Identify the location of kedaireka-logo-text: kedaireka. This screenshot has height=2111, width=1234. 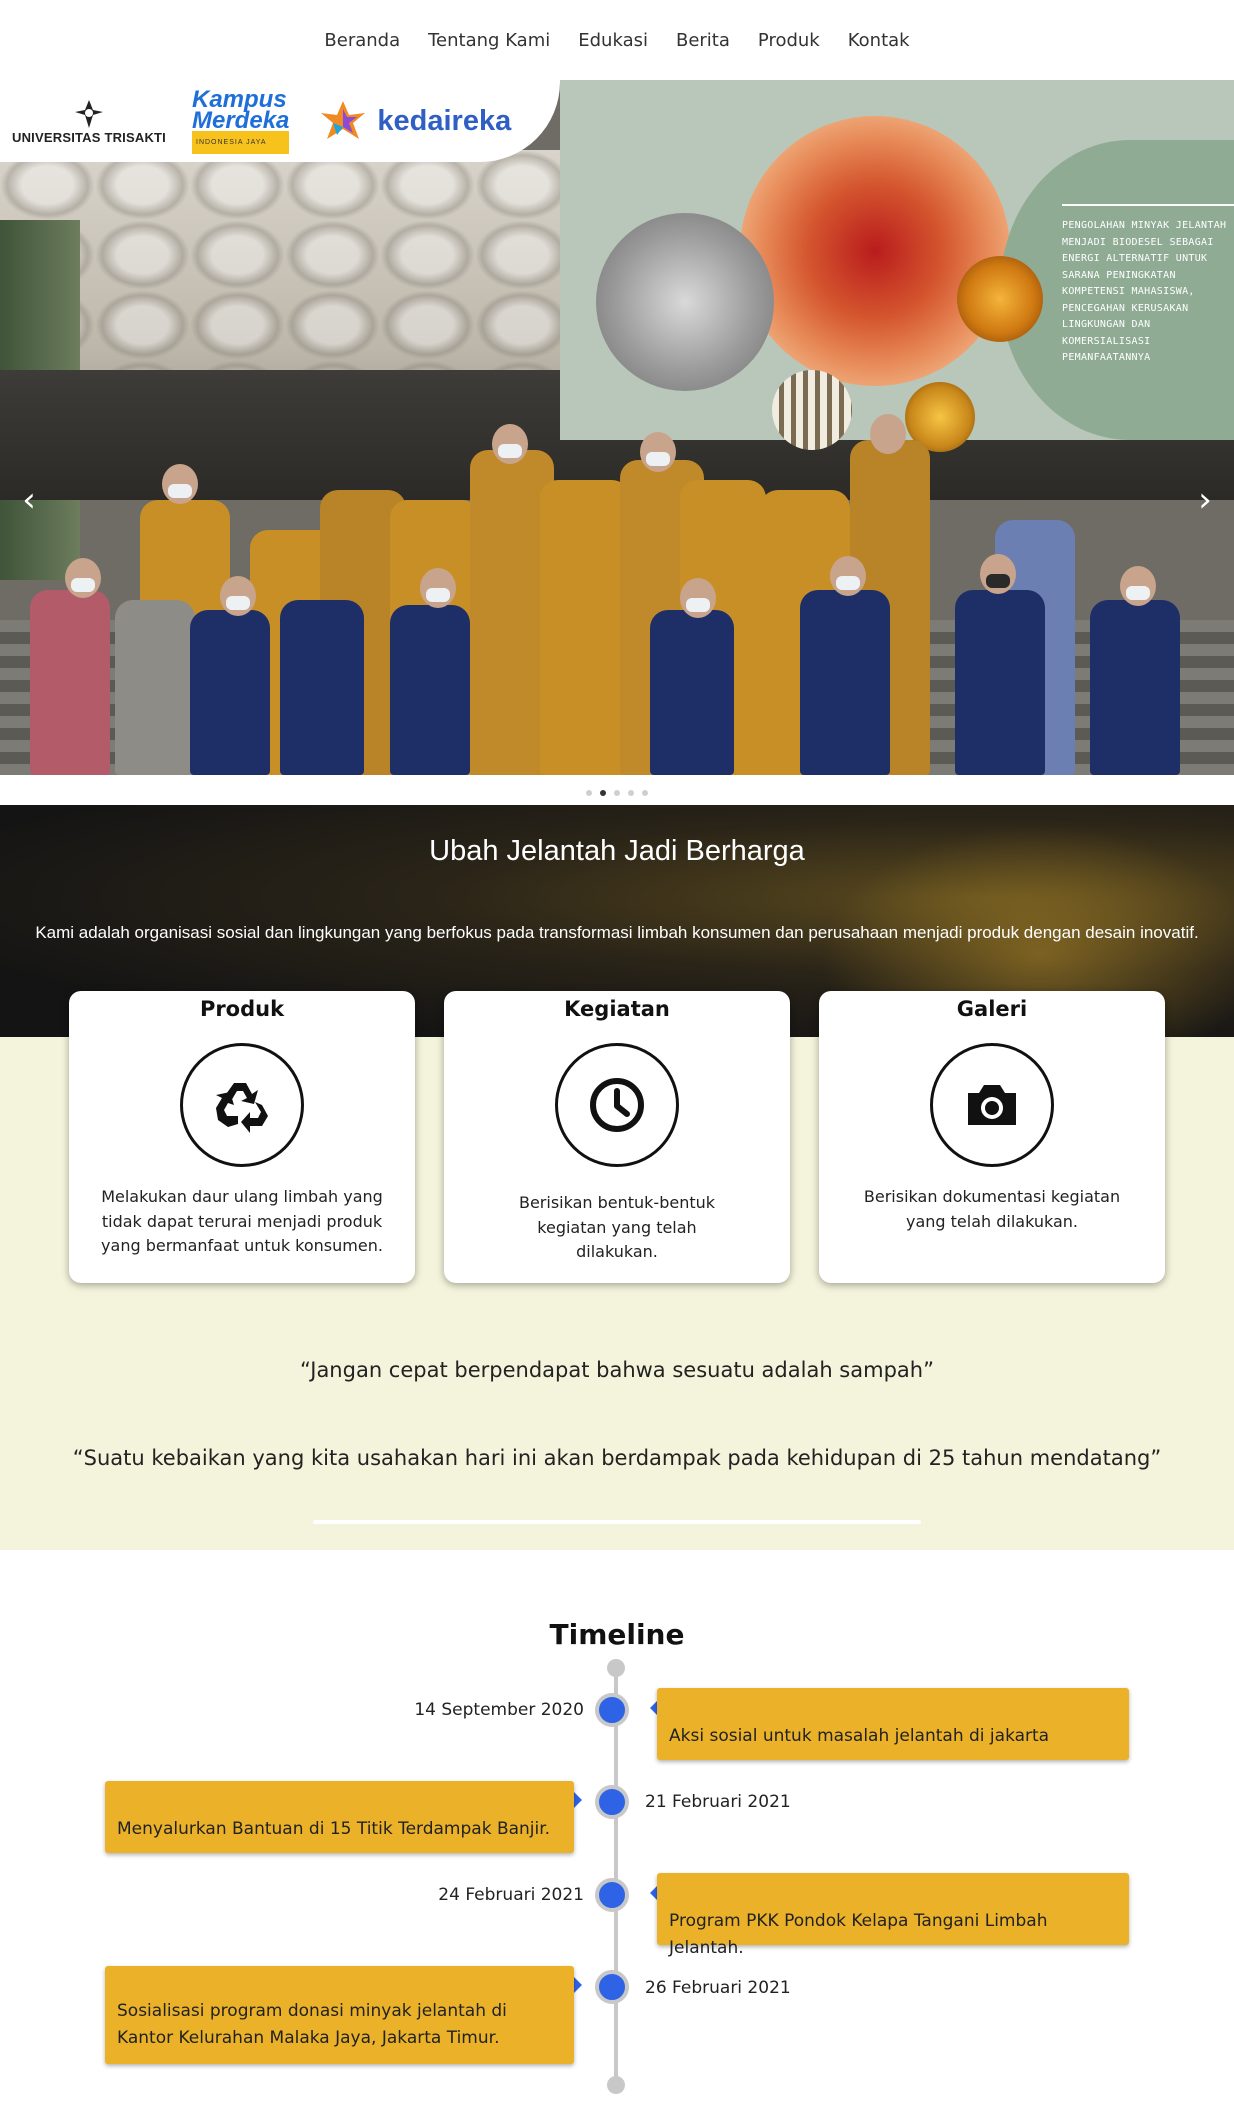
(444, 120).